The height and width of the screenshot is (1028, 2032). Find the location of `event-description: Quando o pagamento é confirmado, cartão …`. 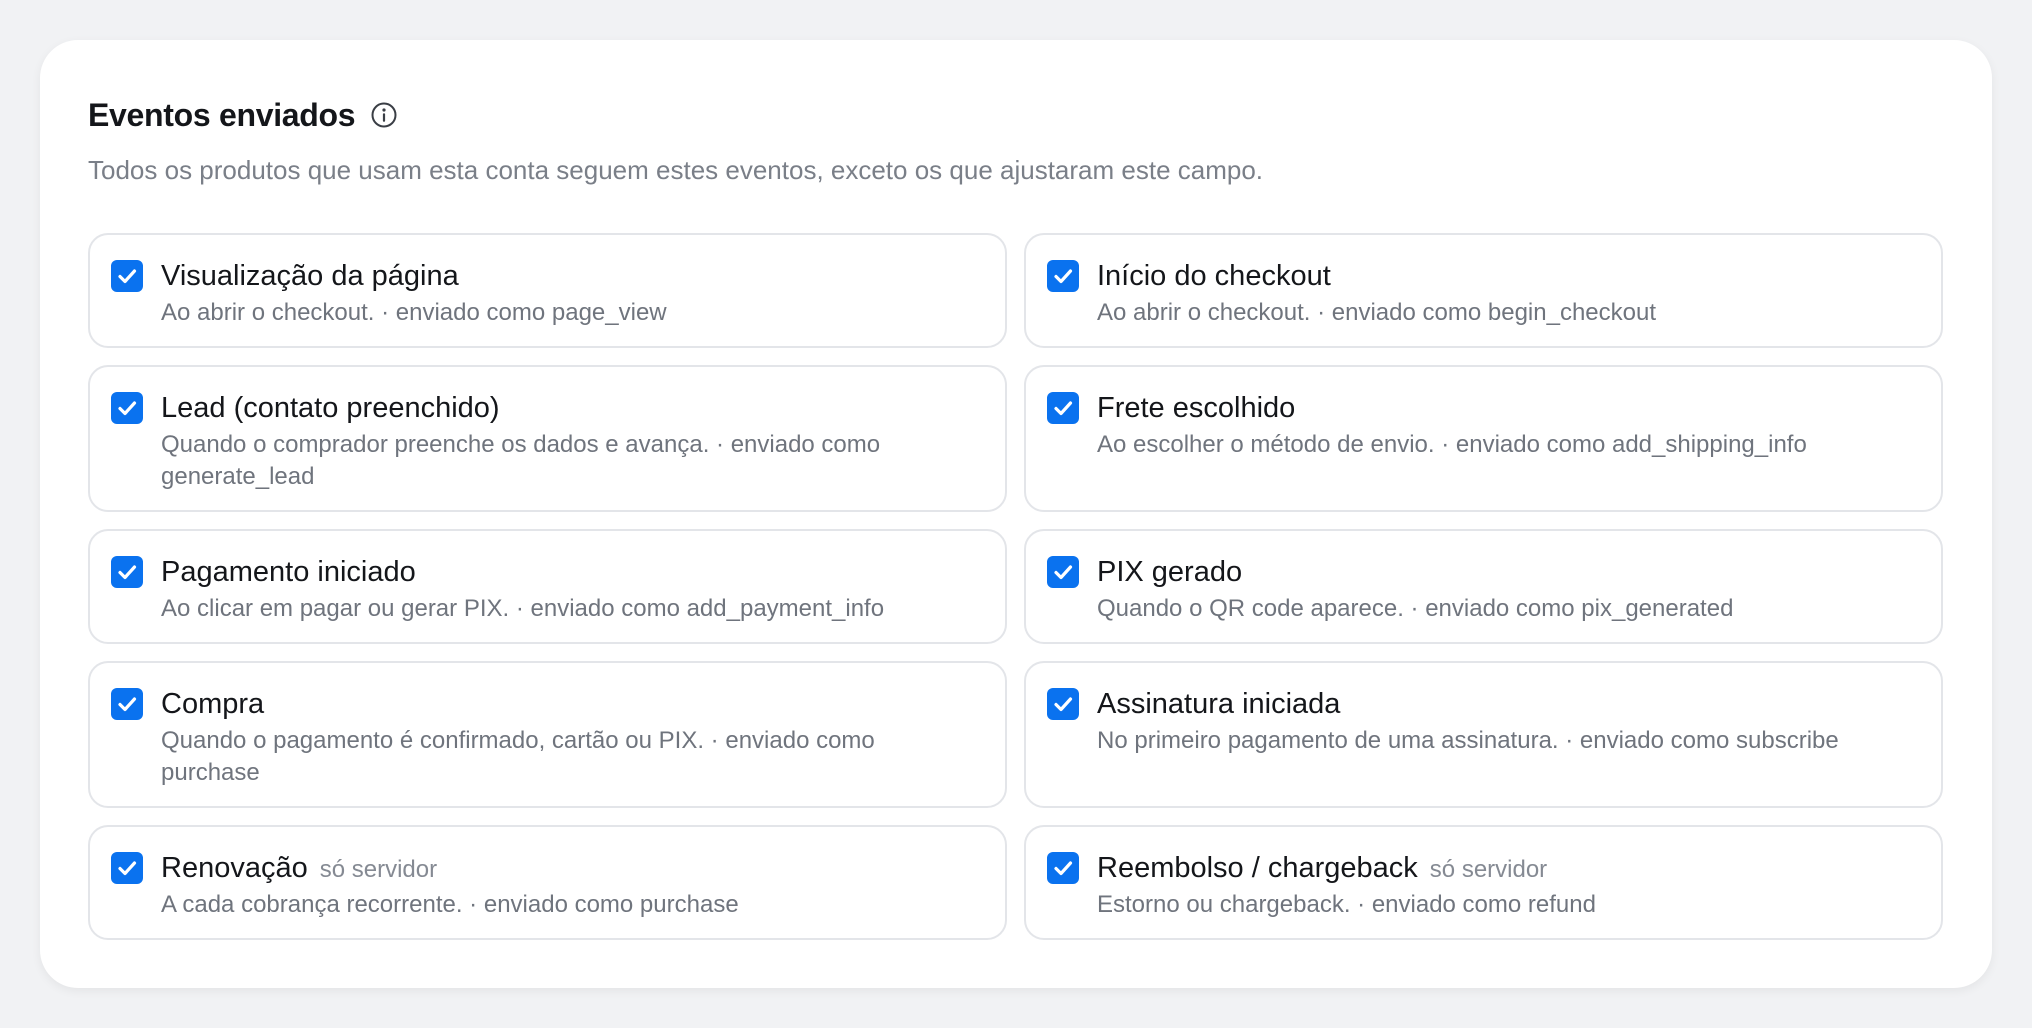

event-description: Quando o pagamento é confirmado, cartão … is located at coordinates (518, 756).